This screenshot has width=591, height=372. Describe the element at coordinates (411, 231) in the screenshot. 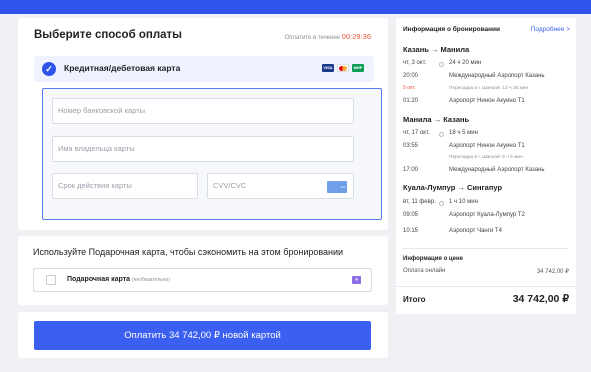

I see `arr-time: 10:15` at that location.